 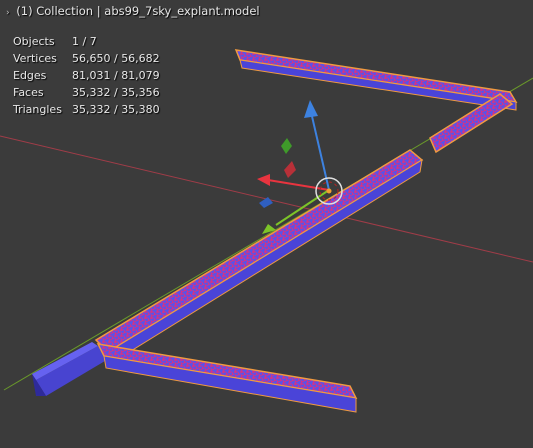 What do you see at coordinates (34, 41) in the screenshot?
I see `stat-label: Objects` at bounding box center [34, 41].